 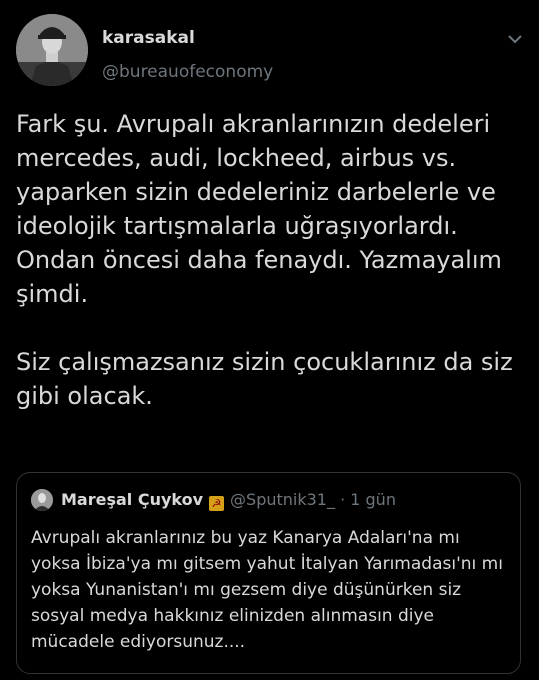 What do you see at coordinates (373, 499) in the screenshot?
I see `quoted-timestamp: 1 gün` at bounding box center [373, 499].